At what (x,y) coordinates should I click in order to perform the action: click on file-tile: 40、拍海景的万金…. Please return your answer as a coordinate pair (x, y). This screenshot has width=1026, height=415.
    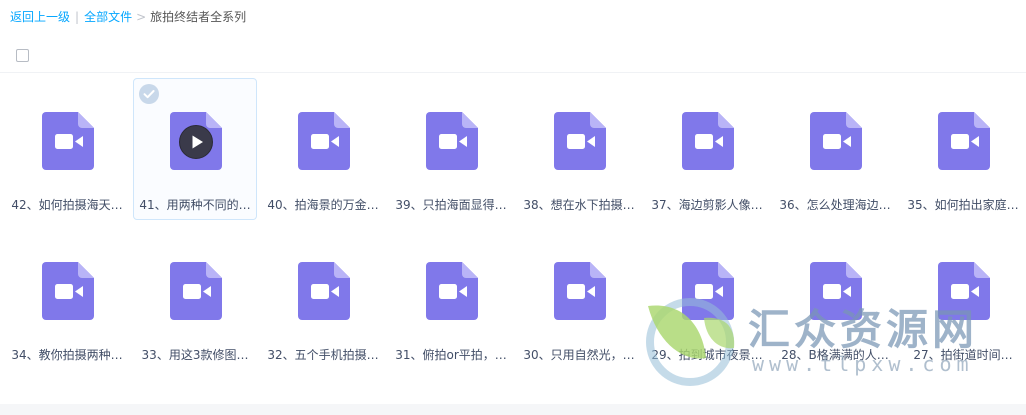
    Looking at the image, I should click on (323, 149).